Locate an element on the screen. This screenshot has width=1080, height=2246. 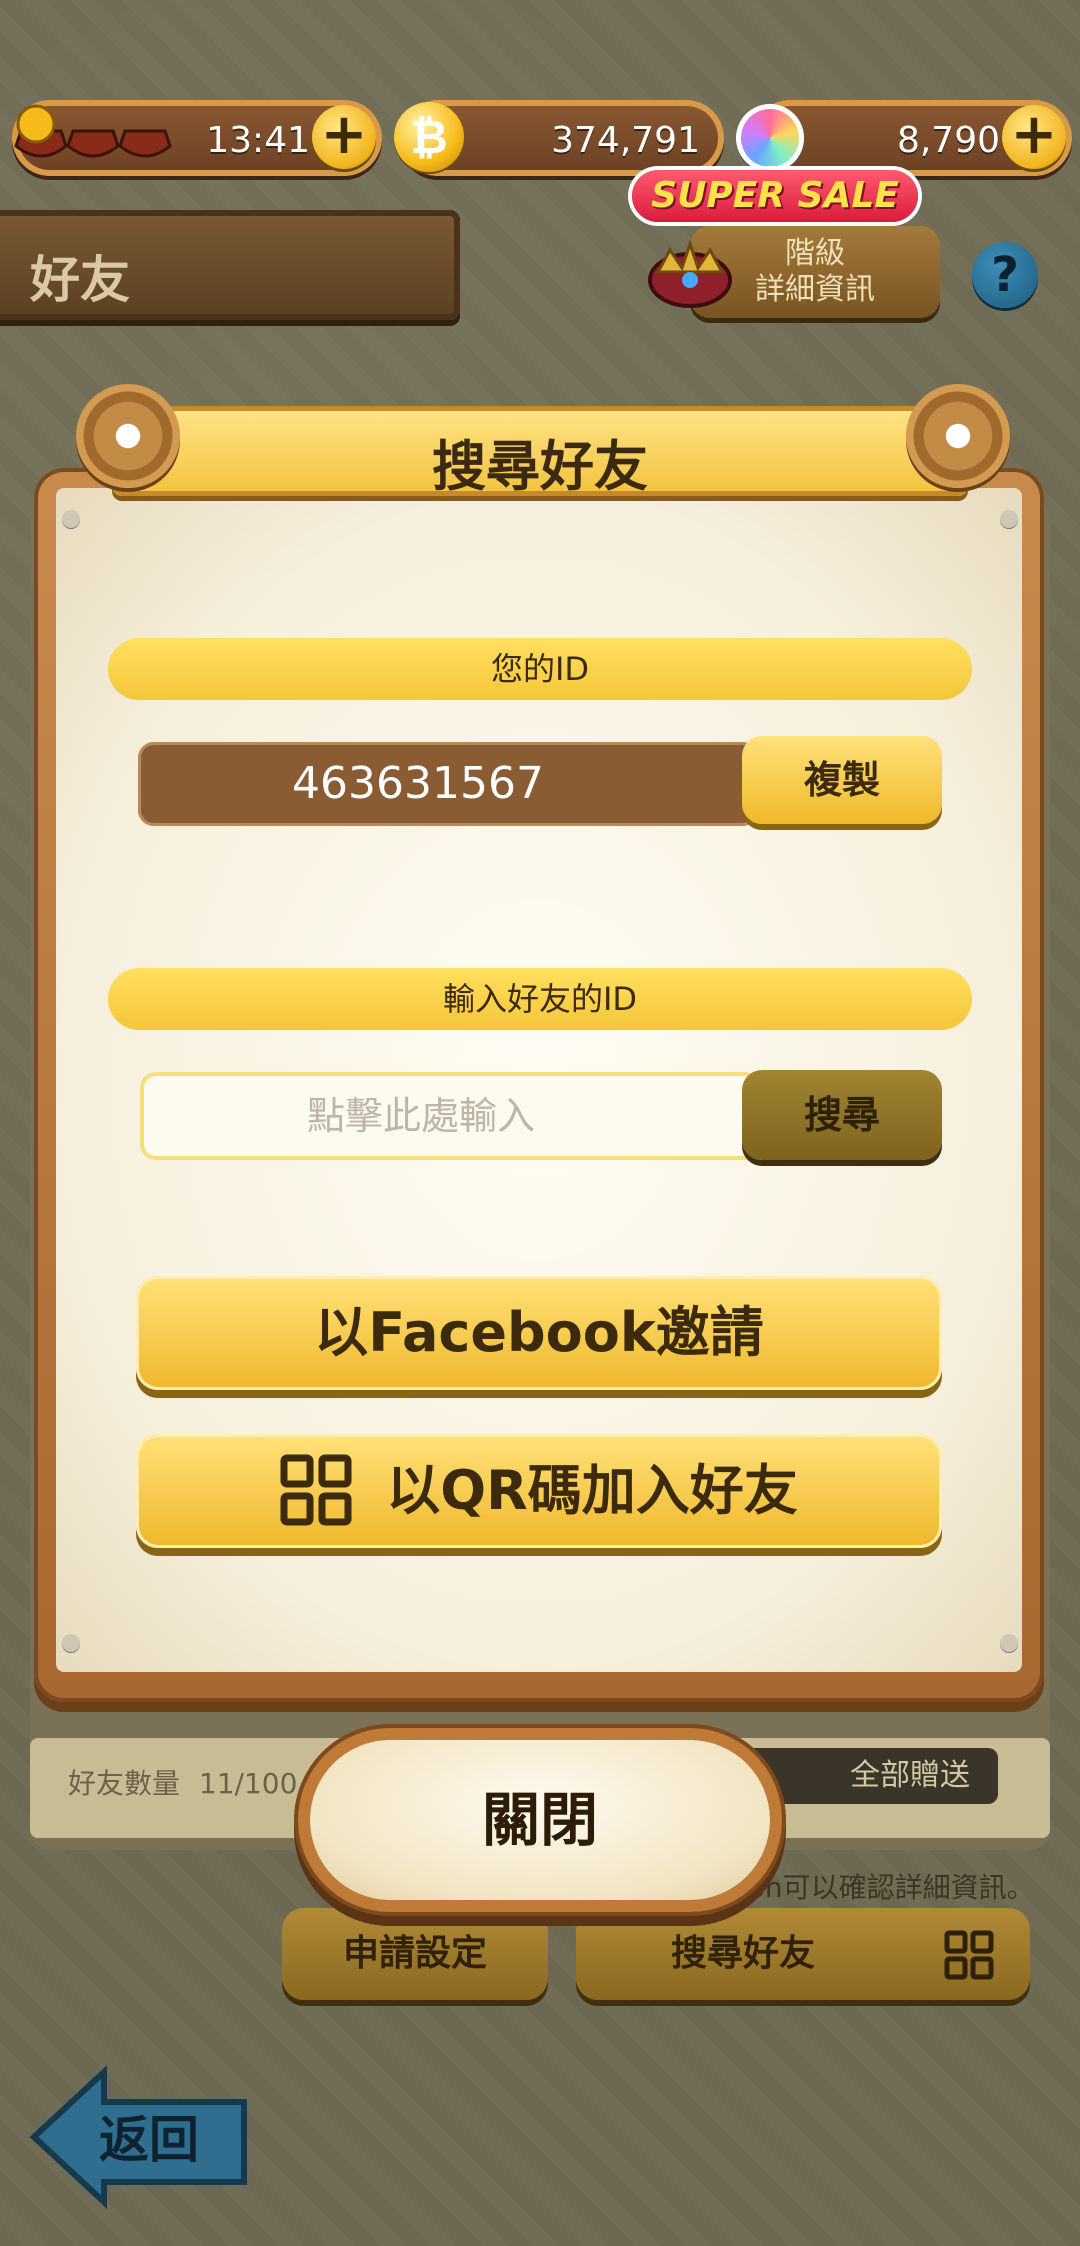
tip-text: bon可以確認詳細資訊。 is located at coordinates (882, 1887).